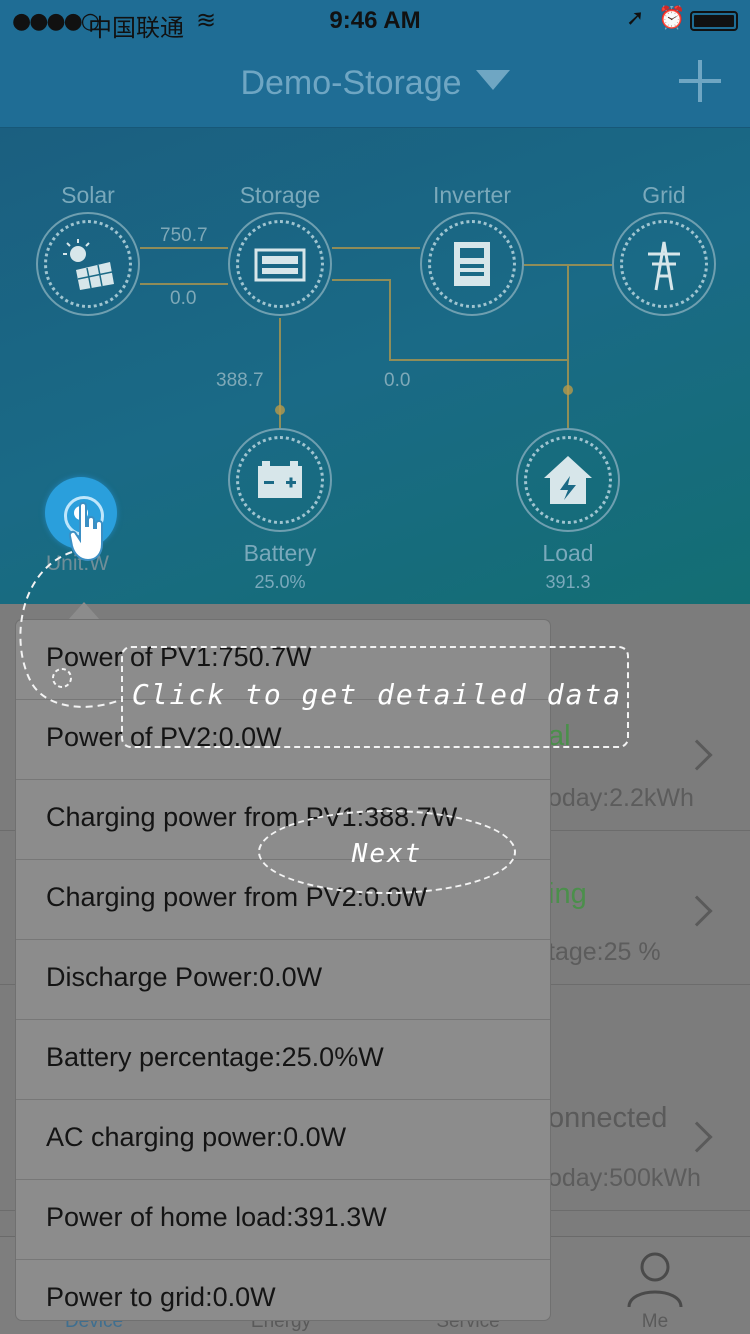 Image resolution: width=750 pixels, height=1334 pixels. I want to click on plant-selector: Demo-Storage, so click(375, 83).